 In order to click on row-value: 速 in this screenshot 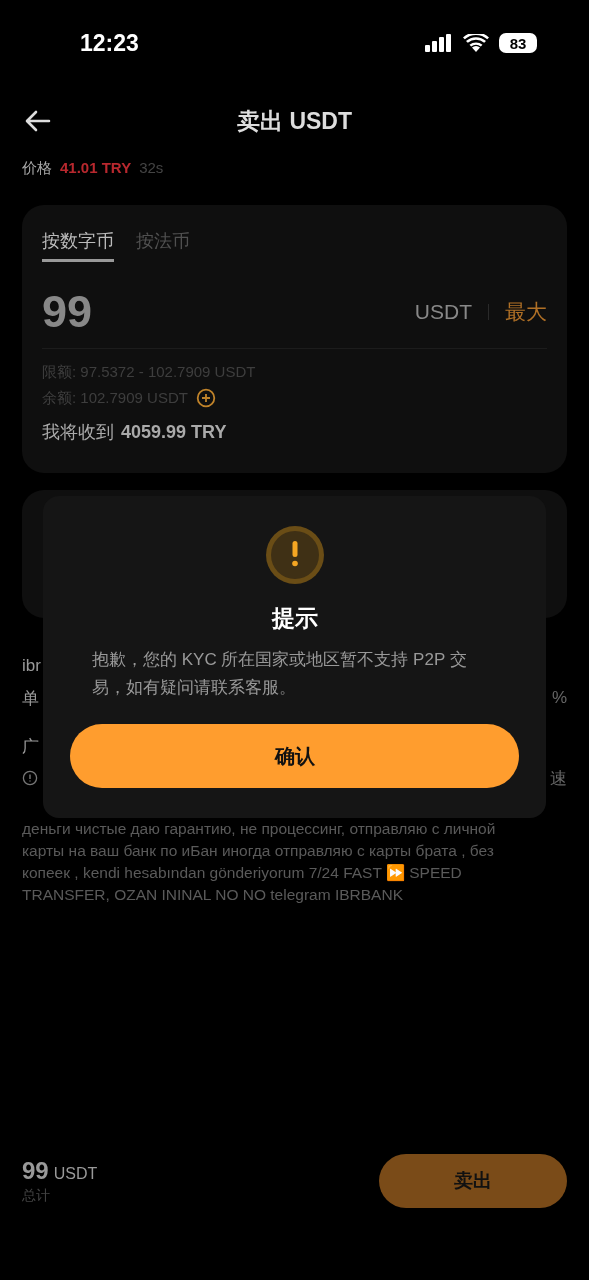, I will do `click(558, 778)`.